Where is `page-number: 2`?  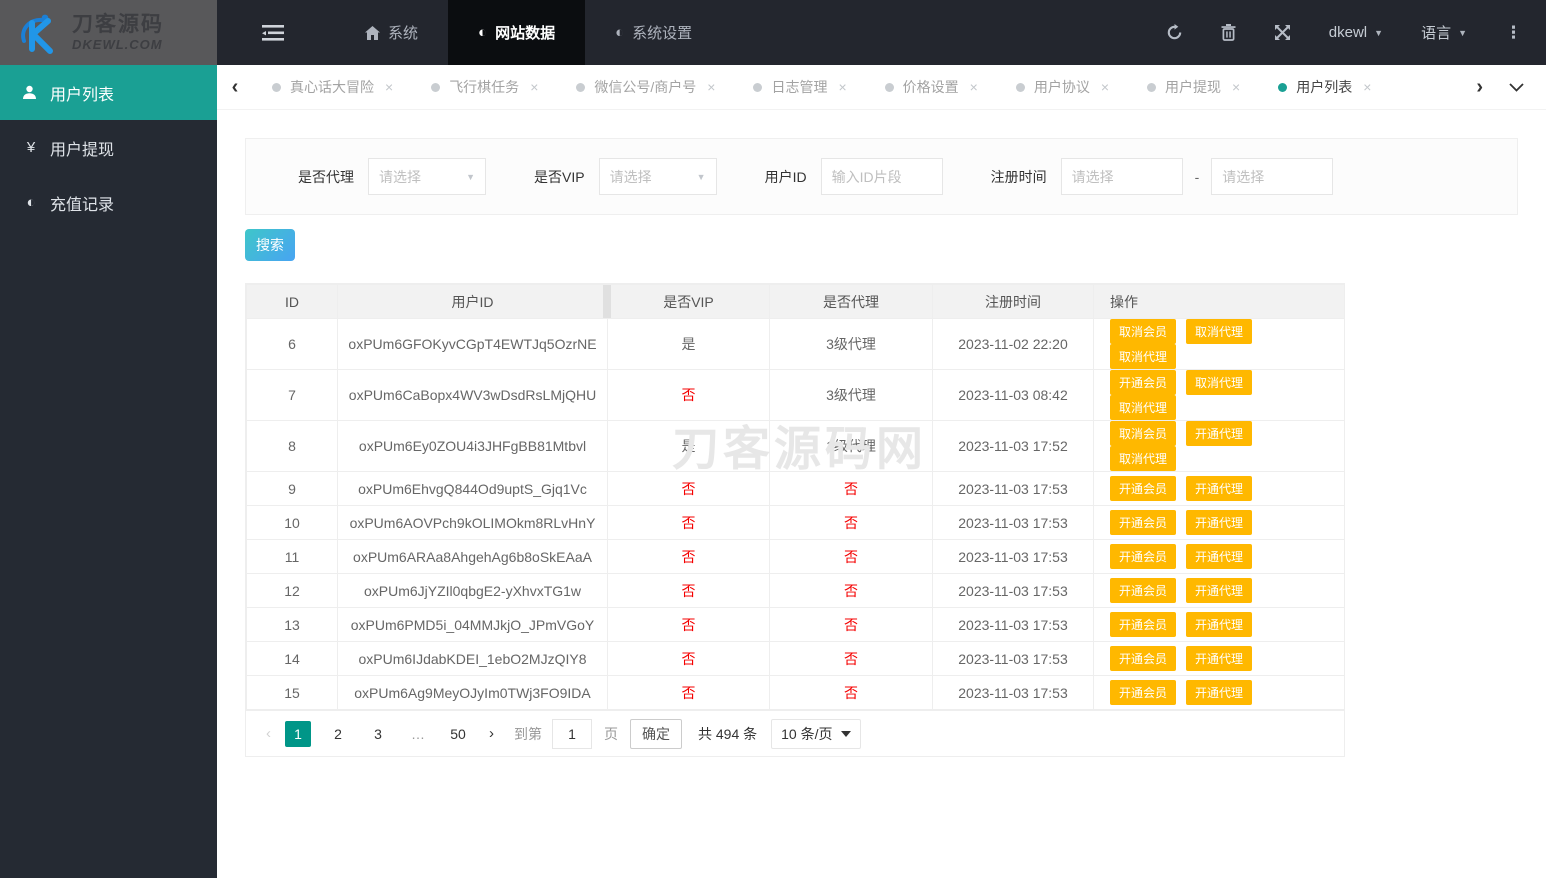 page-number: 2 is located at coordinates (338, 734).